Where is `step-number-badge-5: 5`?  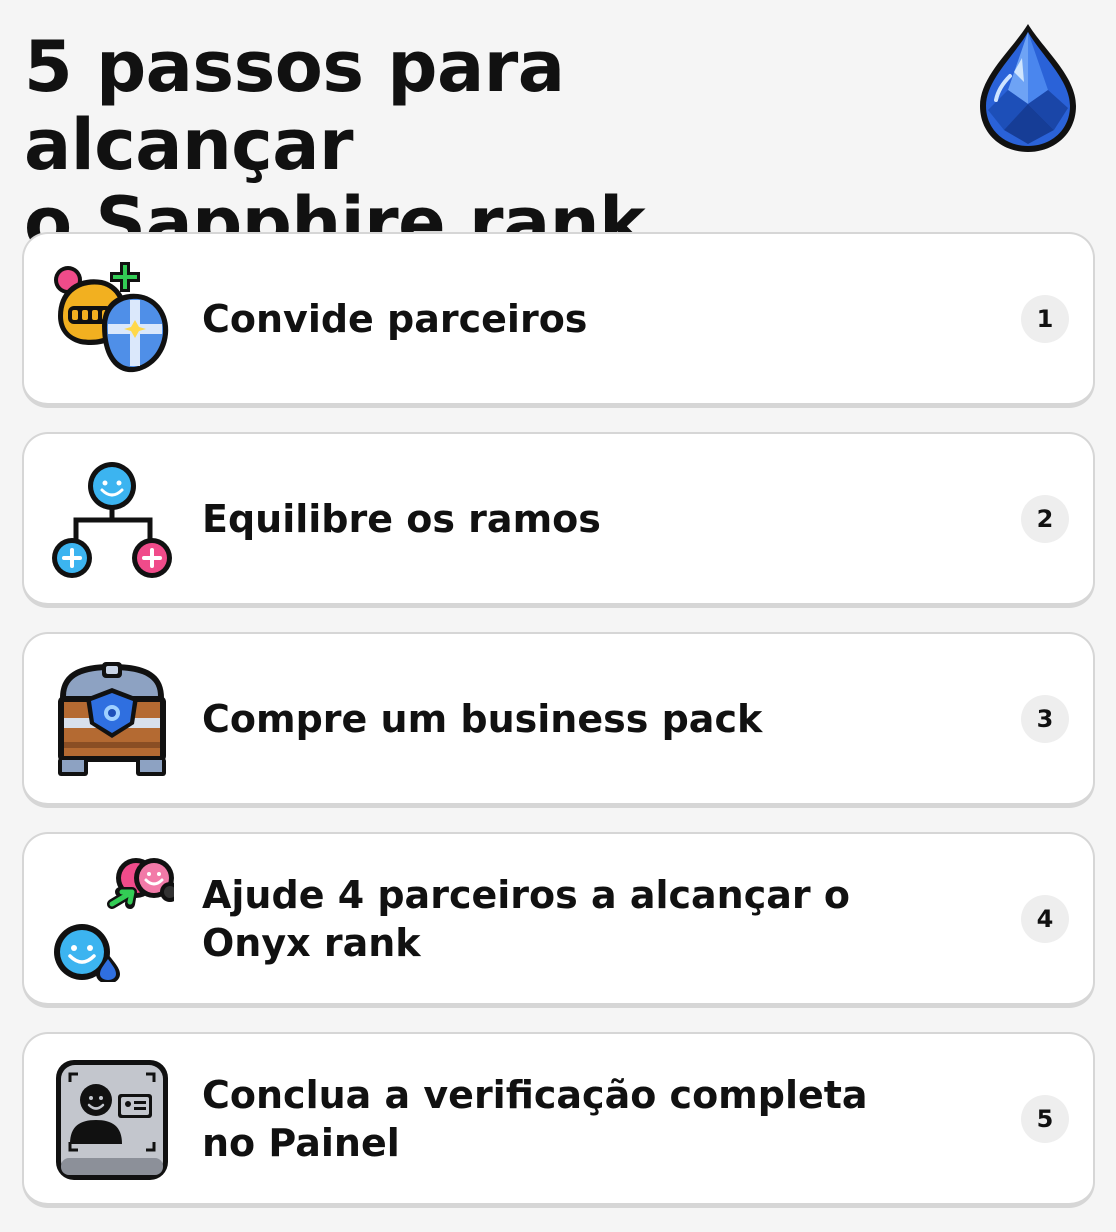 step-number-badge-5: 5 is located at coordinates (1045, 1118).